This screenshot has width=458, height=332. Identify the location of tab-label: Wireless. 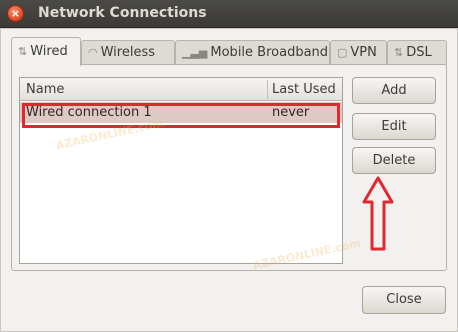
(128, 52).